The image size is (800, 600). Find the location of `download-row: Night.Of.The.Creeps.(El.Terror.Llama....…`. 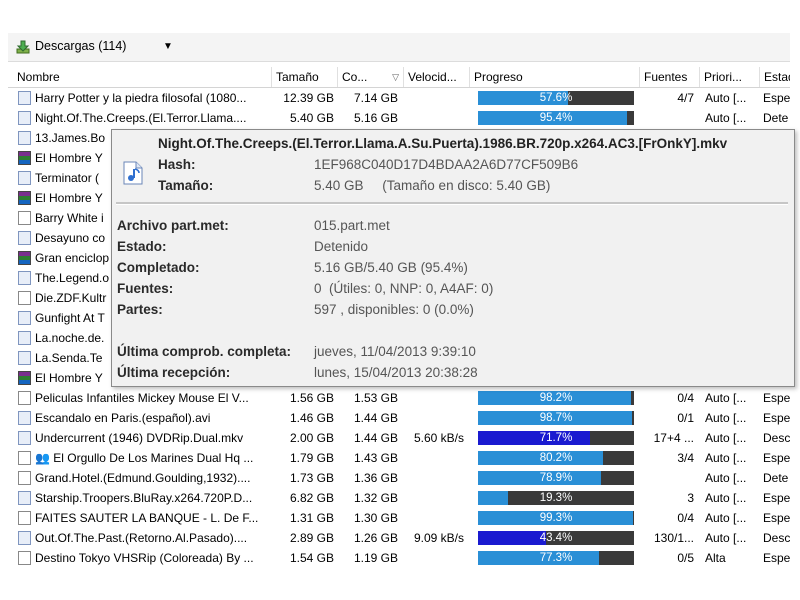

download-row: Night.Of.The.Creeps.(El.Terror.Llama....… is located at coordinates (399, 118).